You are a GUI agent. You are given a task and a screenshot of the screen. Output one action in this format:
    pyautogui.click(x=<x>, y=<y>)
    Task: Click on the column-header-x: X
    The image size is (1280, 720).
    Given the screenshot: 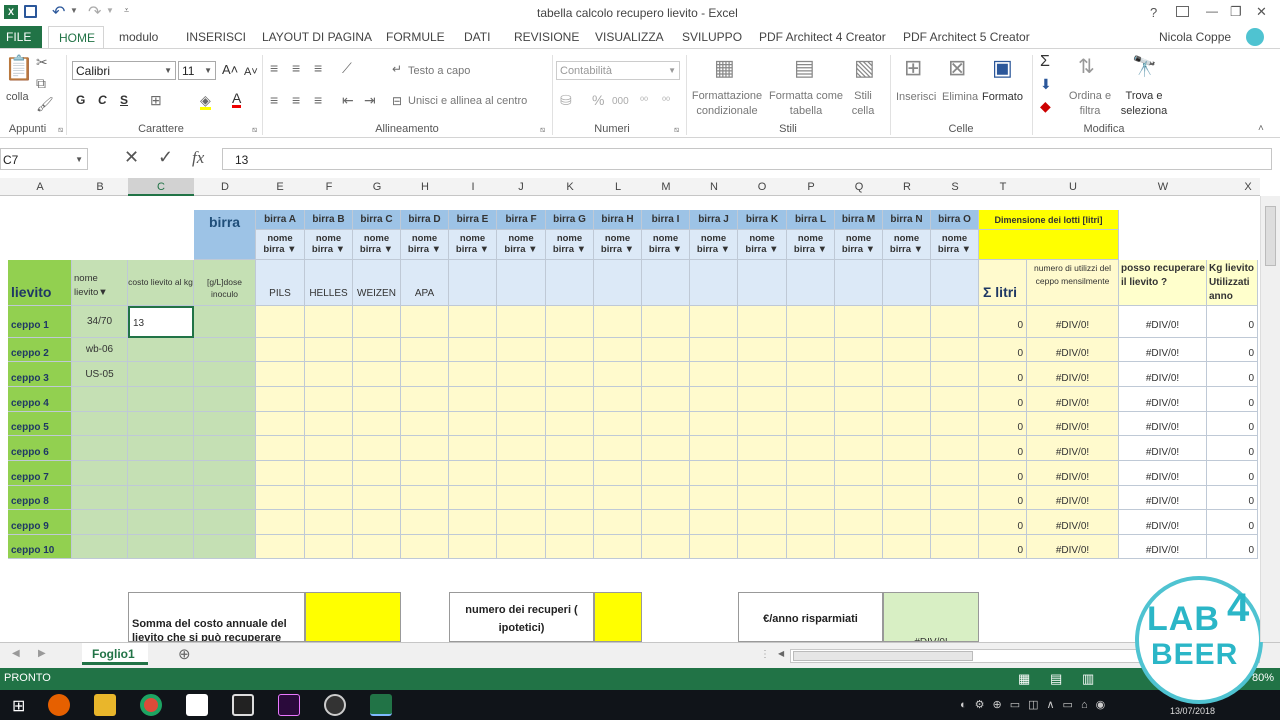 What is the action you would take?
    pyautogui.click(x=1248, y=187)
    